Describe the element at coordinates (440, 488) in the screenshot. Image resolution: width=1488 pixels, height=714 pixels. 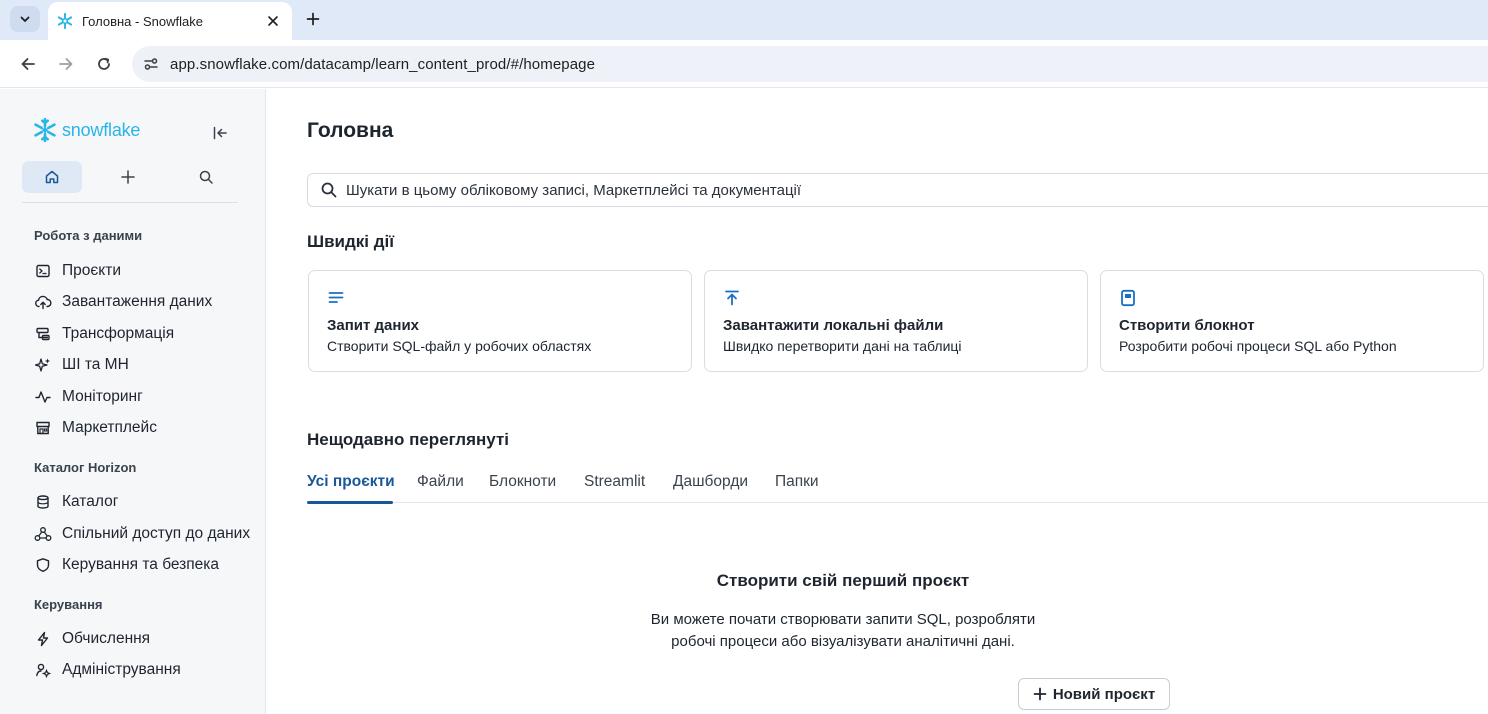
I see `tab-files: Файли` at that location.